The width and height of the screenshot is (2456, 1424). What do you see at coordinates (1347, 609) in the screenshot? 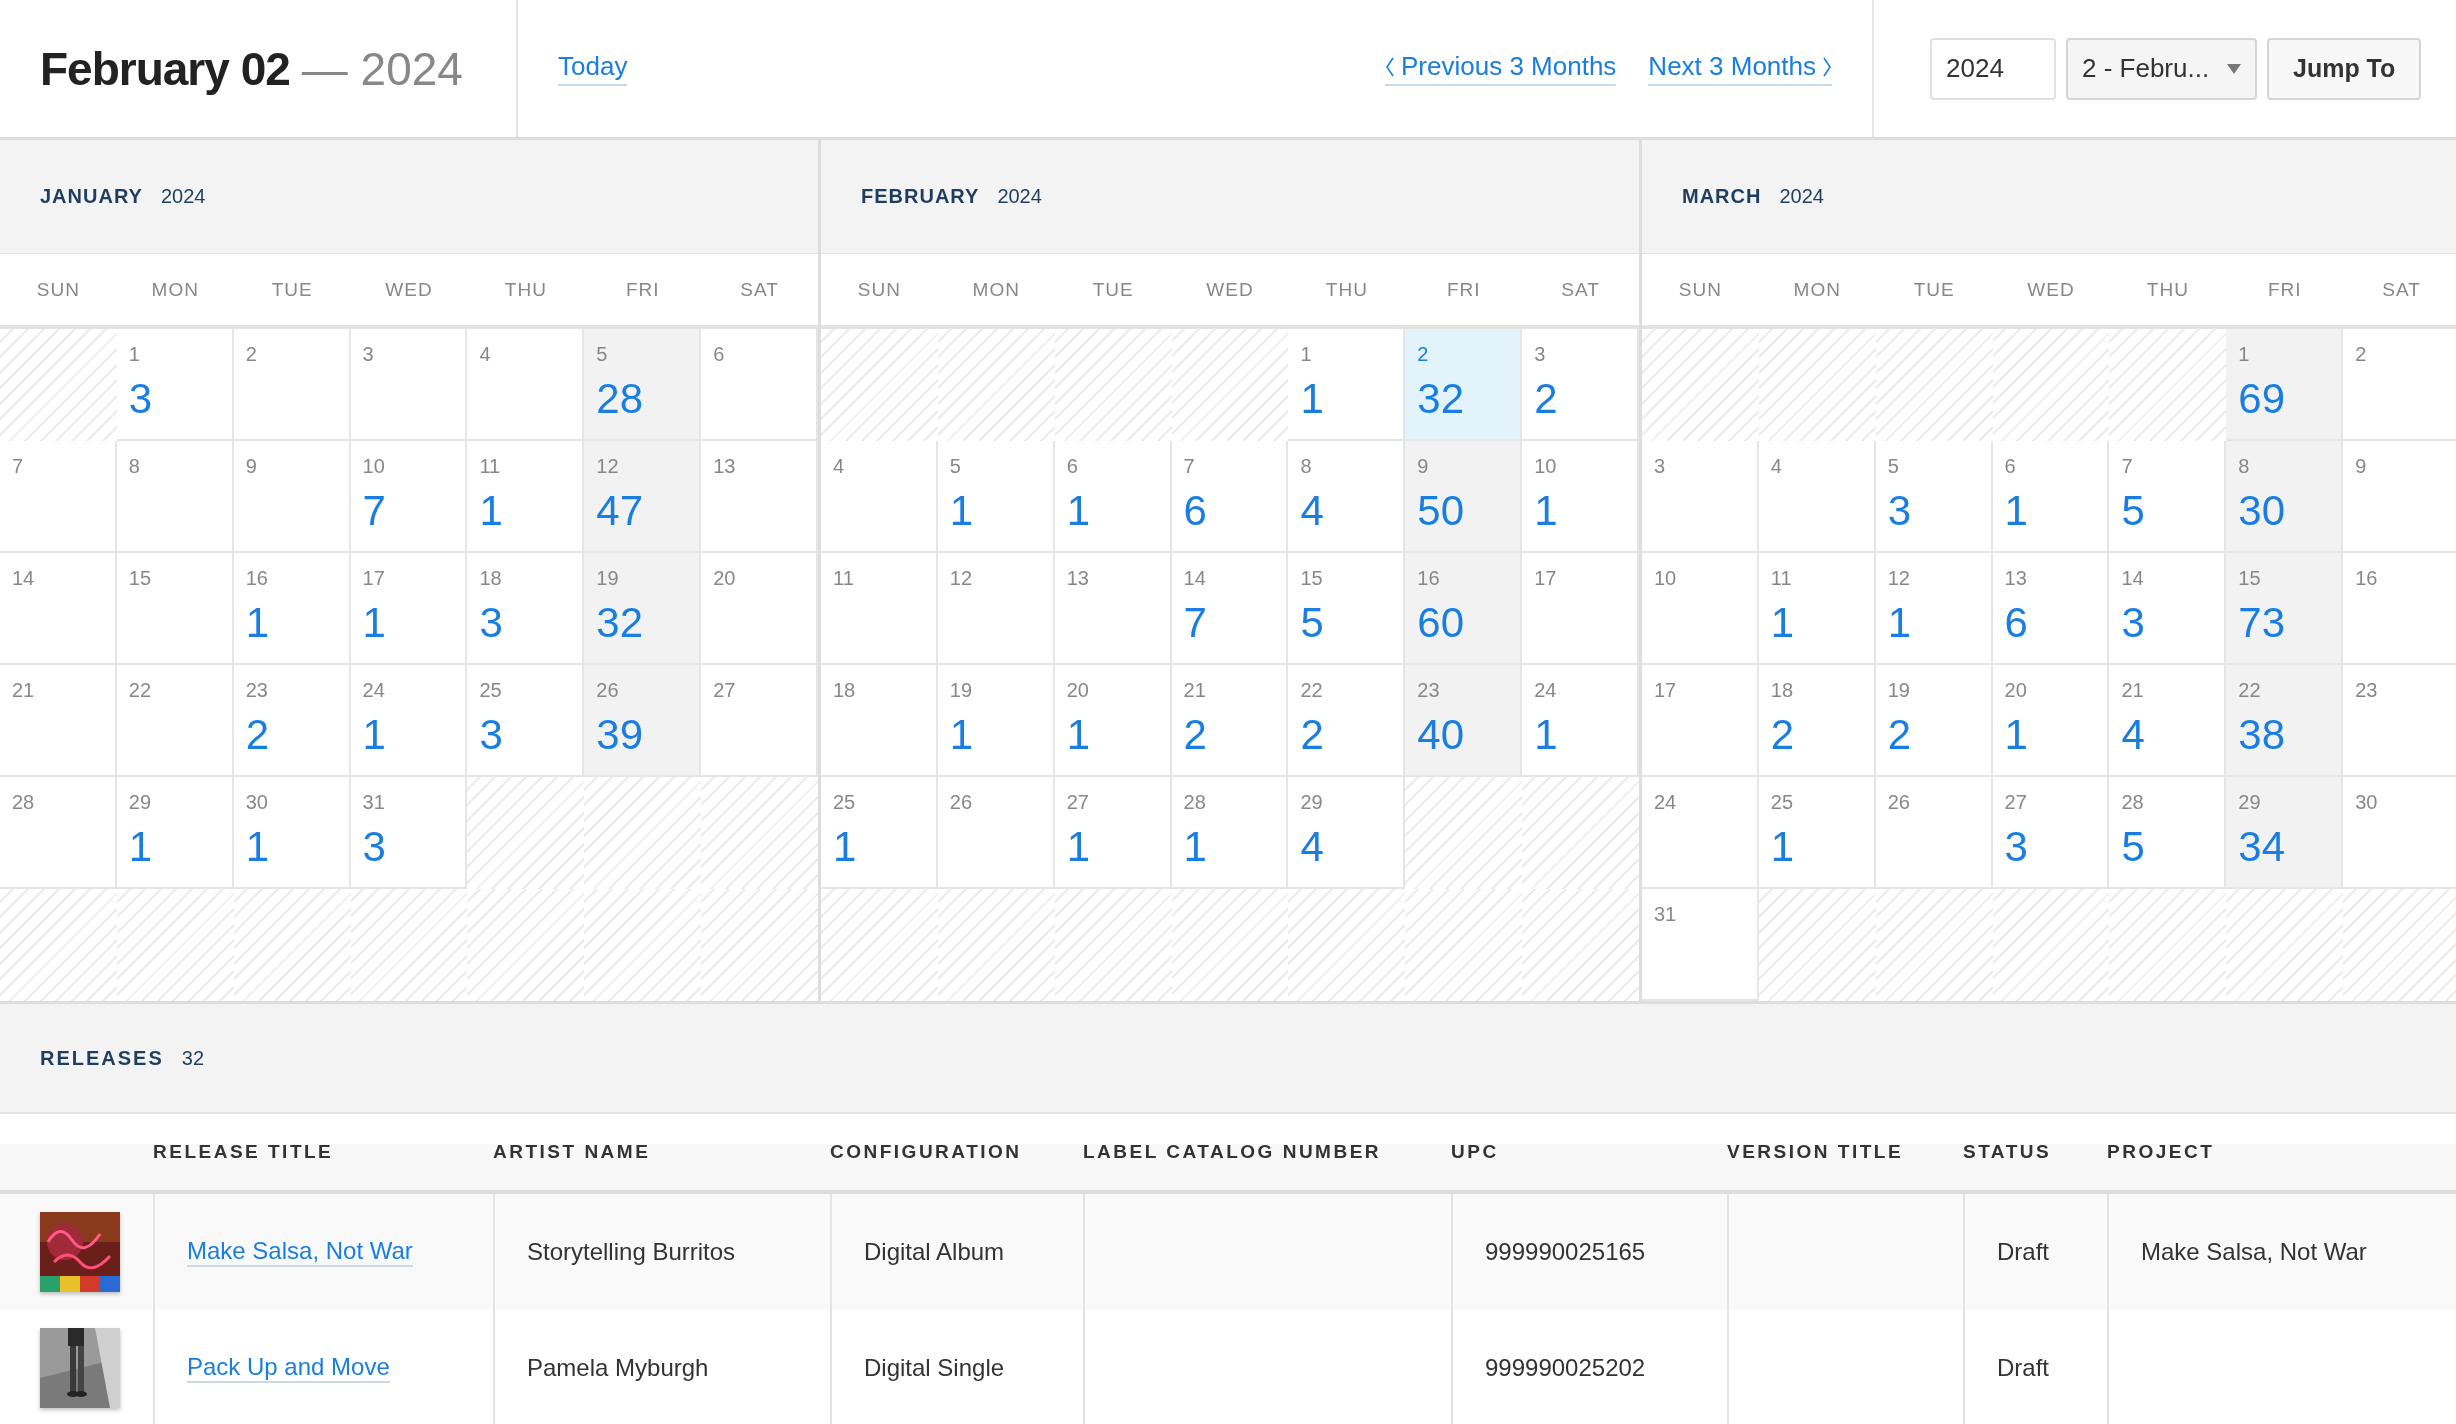
I see `day-cell: 15 5` at bounding box center [1347, 609].